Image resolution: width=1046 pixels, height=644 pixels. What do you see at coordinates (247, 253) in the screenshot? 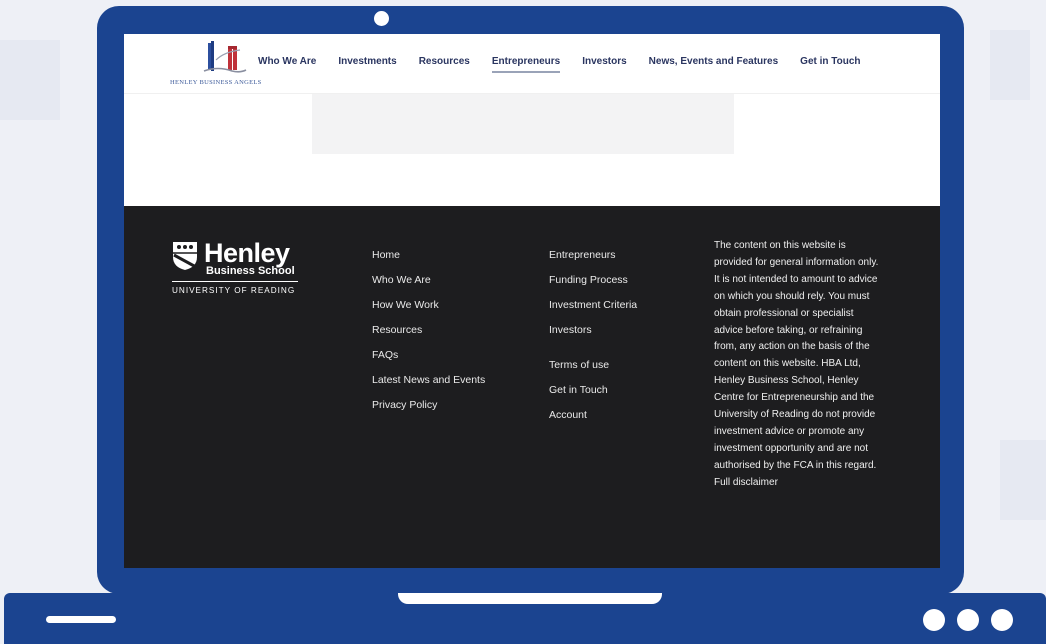
I see `logo-henley: Henley` at bounding box center [247, 253].